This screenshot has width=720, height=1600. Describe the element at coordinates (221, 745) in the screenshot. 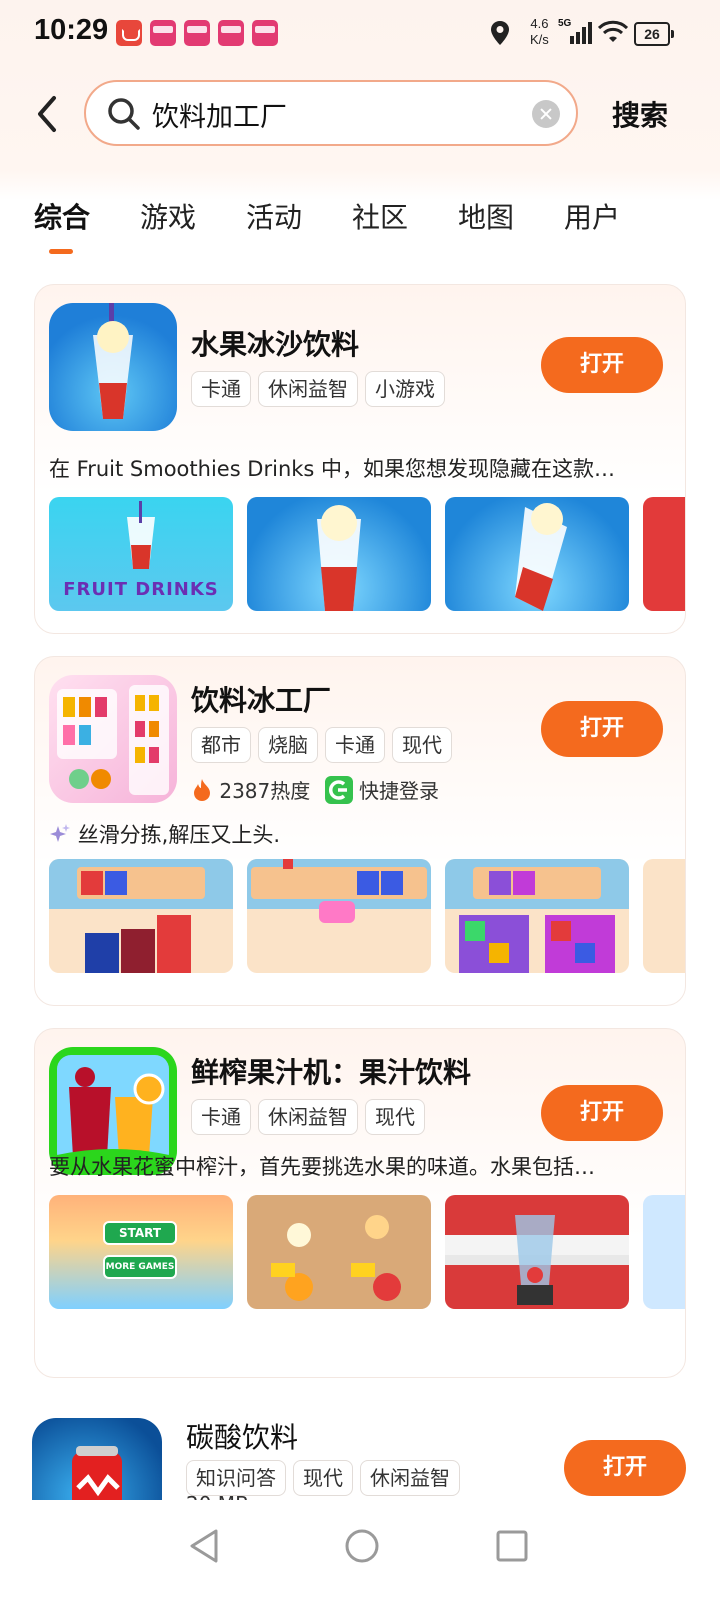

I see `tag: 都市` at that location.